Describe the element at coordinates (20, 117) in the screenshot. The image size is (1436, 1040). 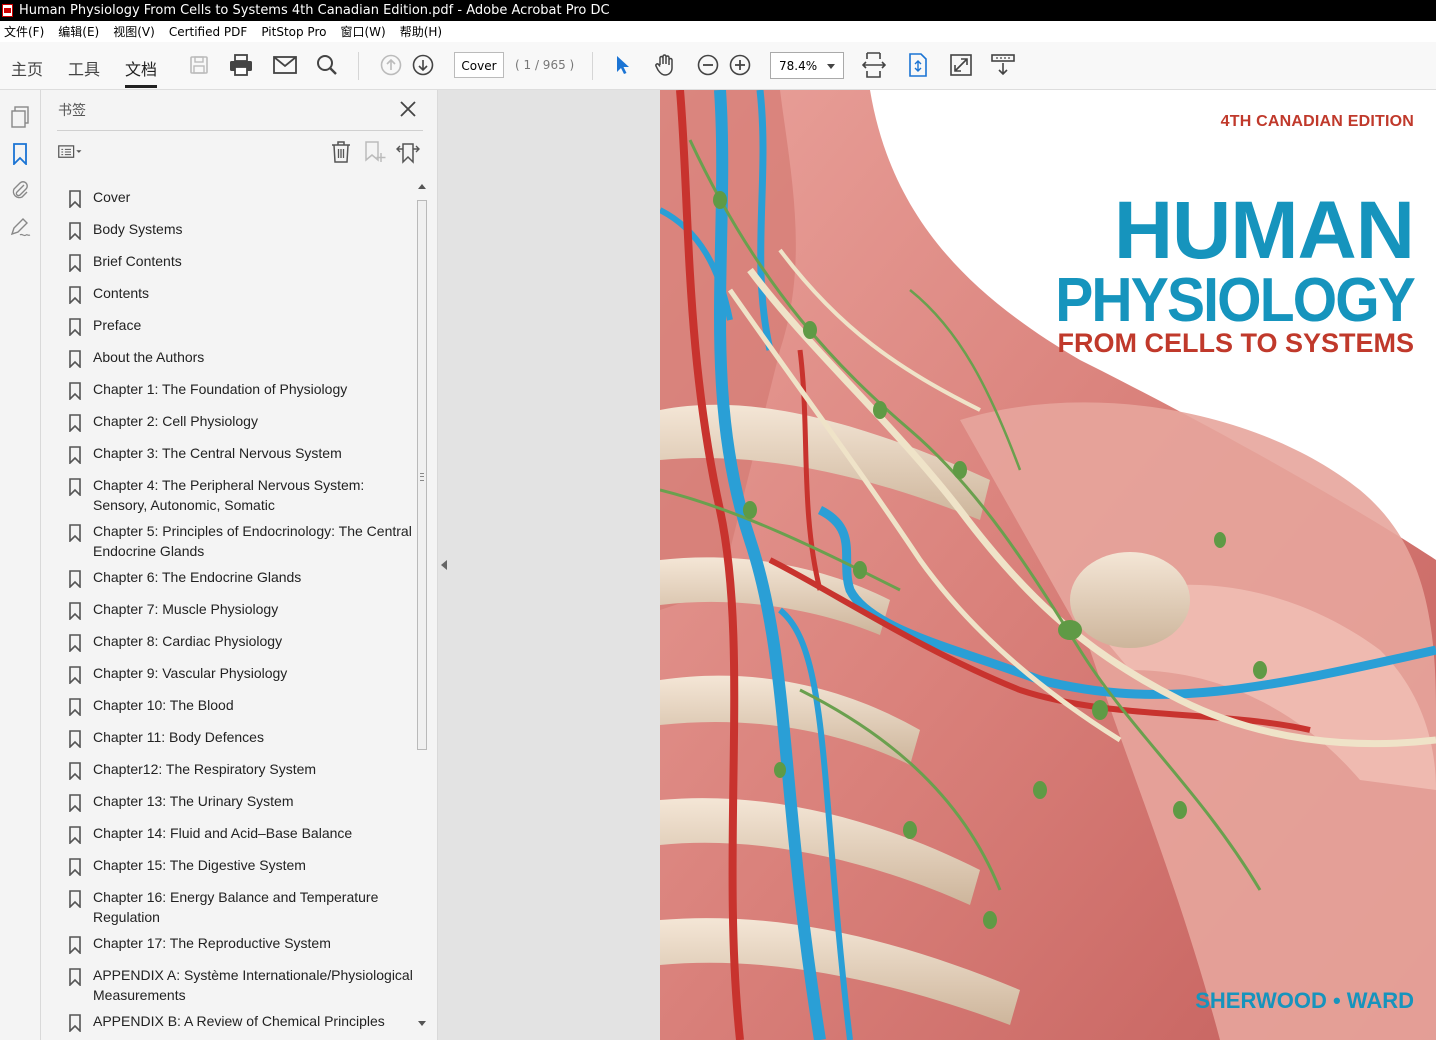
I see `pages-icon` at that location.